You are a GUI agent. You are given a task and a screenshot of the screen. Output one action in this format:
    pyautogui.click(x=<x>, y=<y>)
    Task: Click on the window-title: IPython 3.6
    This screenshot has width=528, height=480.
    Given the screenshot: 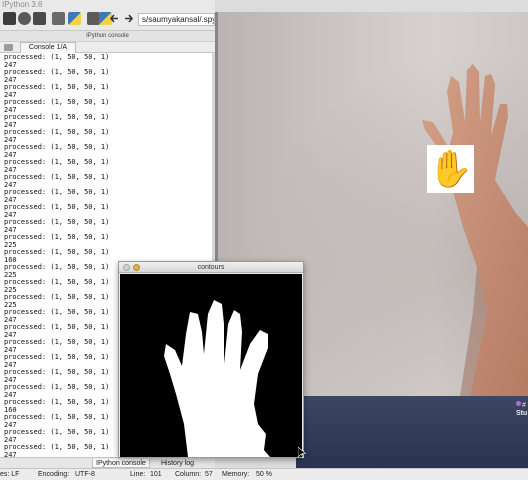 What is the action you would take?
    pyautogui.click(x=22, y=4)
    